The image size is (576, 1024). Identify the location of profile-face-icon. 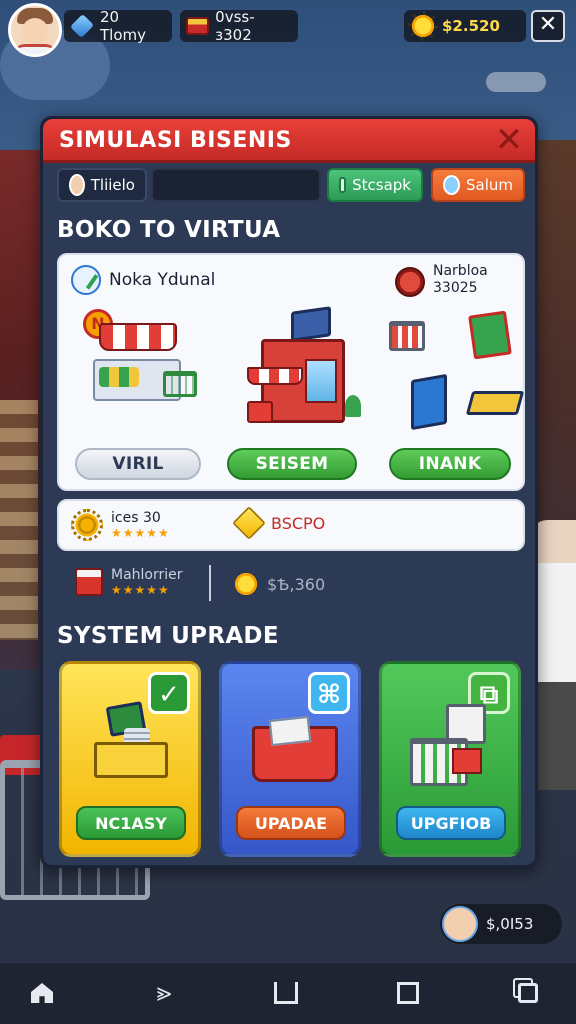
(77, 185).